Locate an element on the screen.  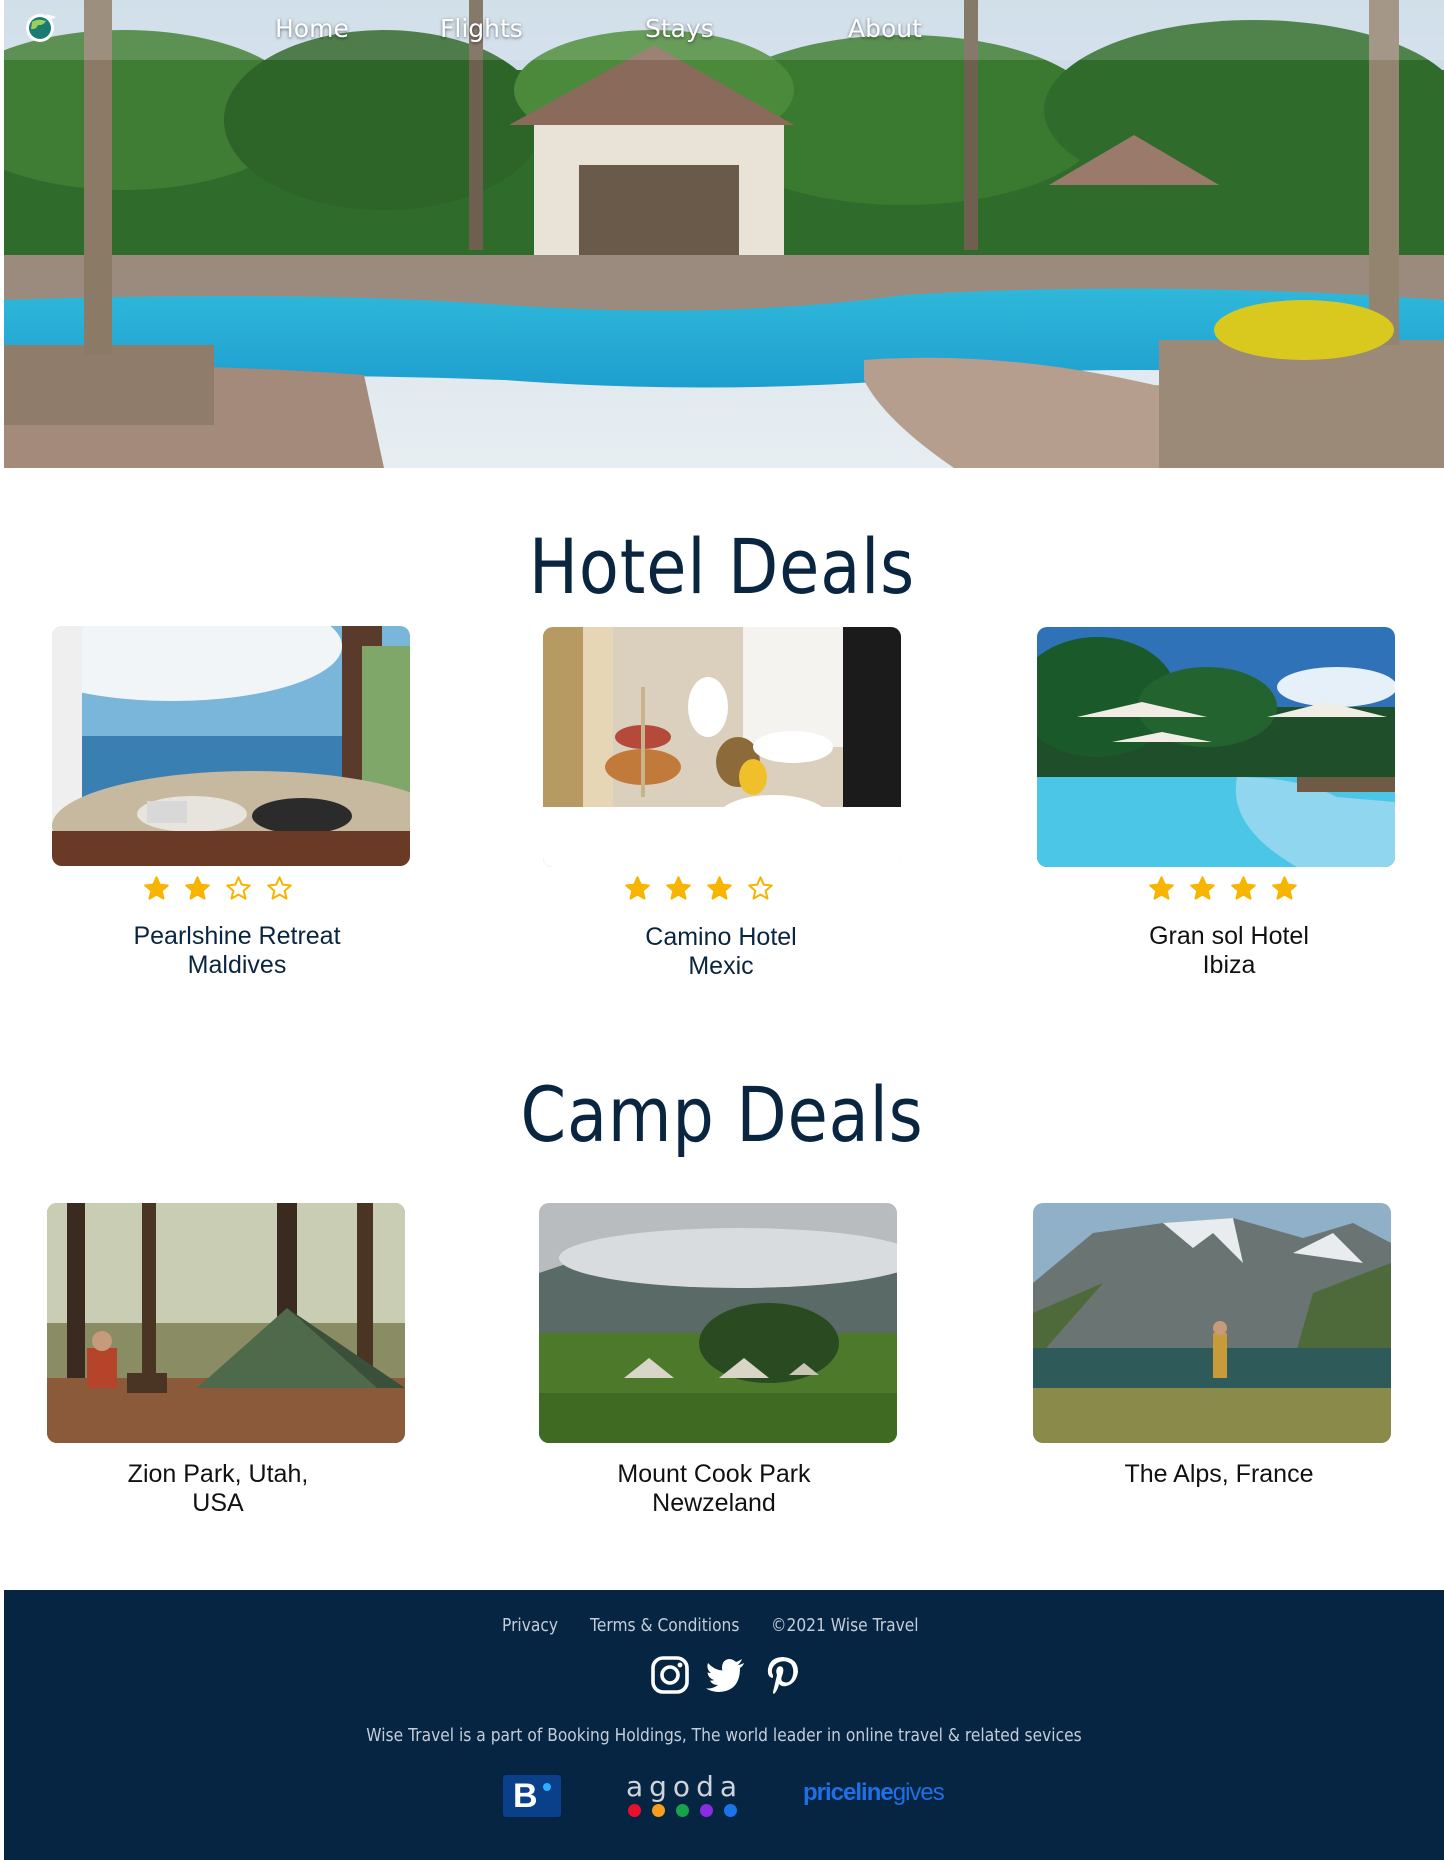
nav-about: About is located at coordinates (885, 28).